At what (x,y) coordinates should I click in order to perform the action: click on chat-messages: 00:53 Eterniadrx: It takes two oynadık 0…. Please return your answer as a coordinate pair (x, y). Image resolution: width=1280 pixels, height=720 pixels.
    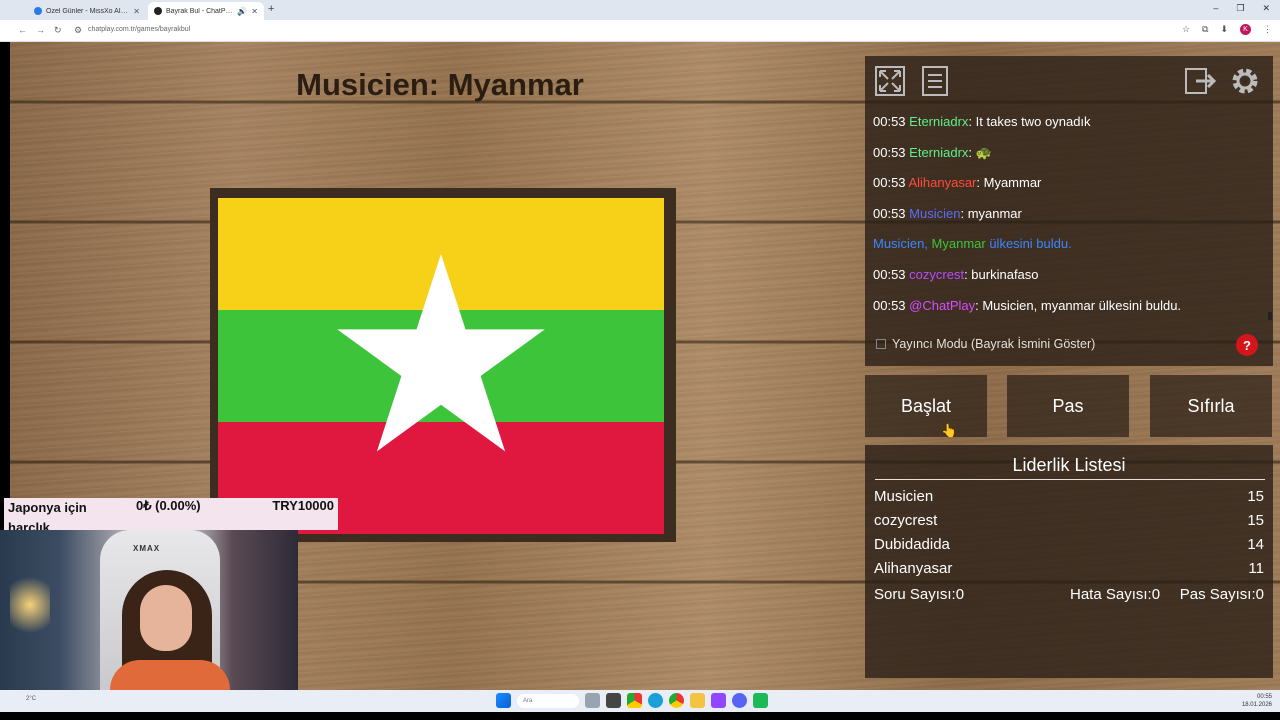
    Looking at the image, I should click on (1073, 214).